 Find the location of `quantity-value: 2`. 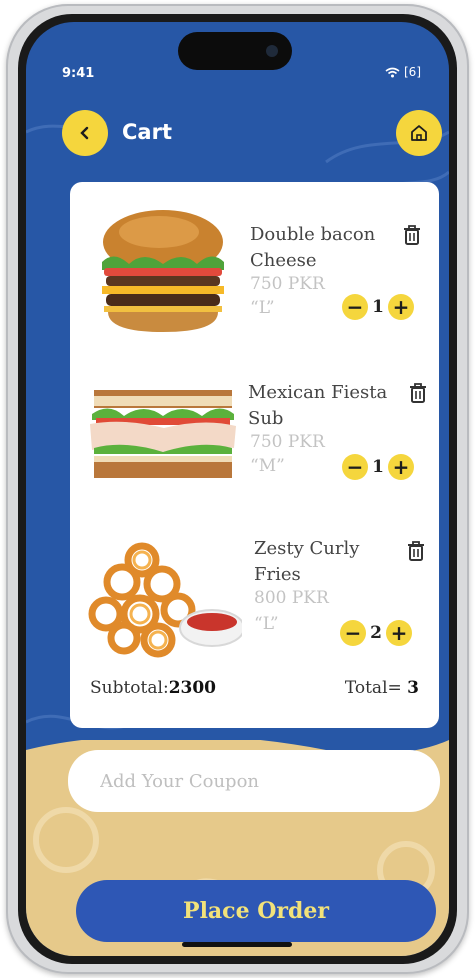

quantity-value: 2 is located at coordinates (376, 633).